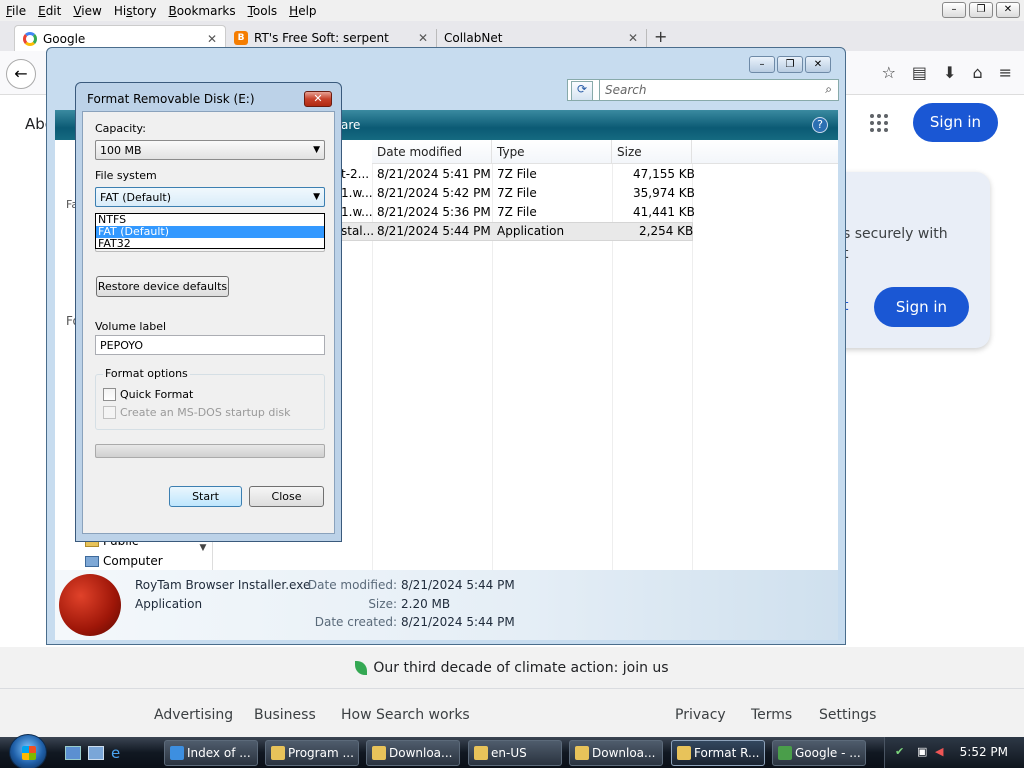  I want to click on footer-privacy: Privacy, so click(700, 715).